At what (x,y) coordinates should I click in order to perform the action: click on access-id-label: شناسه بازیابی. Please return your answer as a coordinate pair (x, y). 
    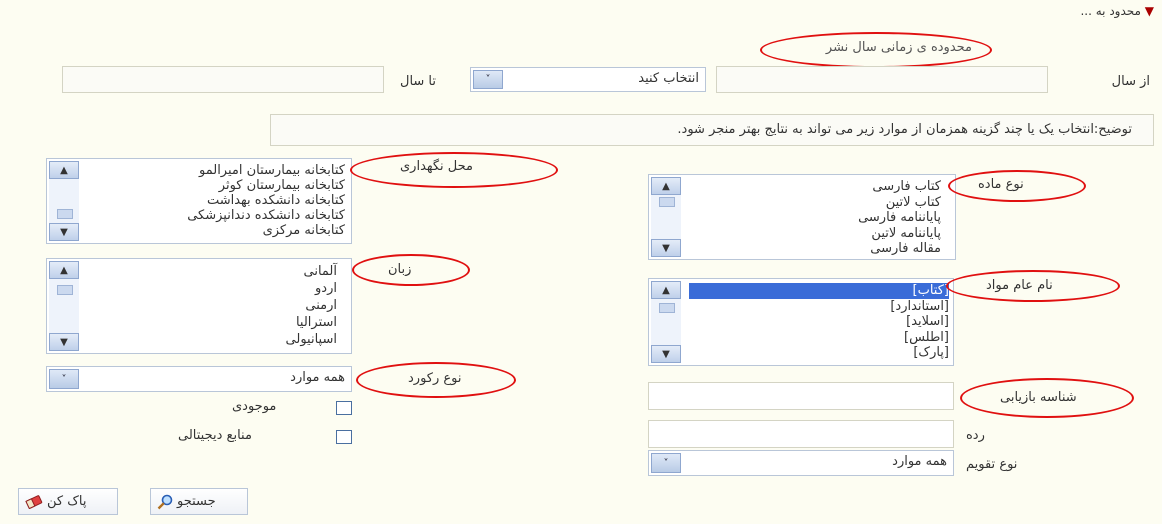
    Looking at the image, I should click on (1038, 397).